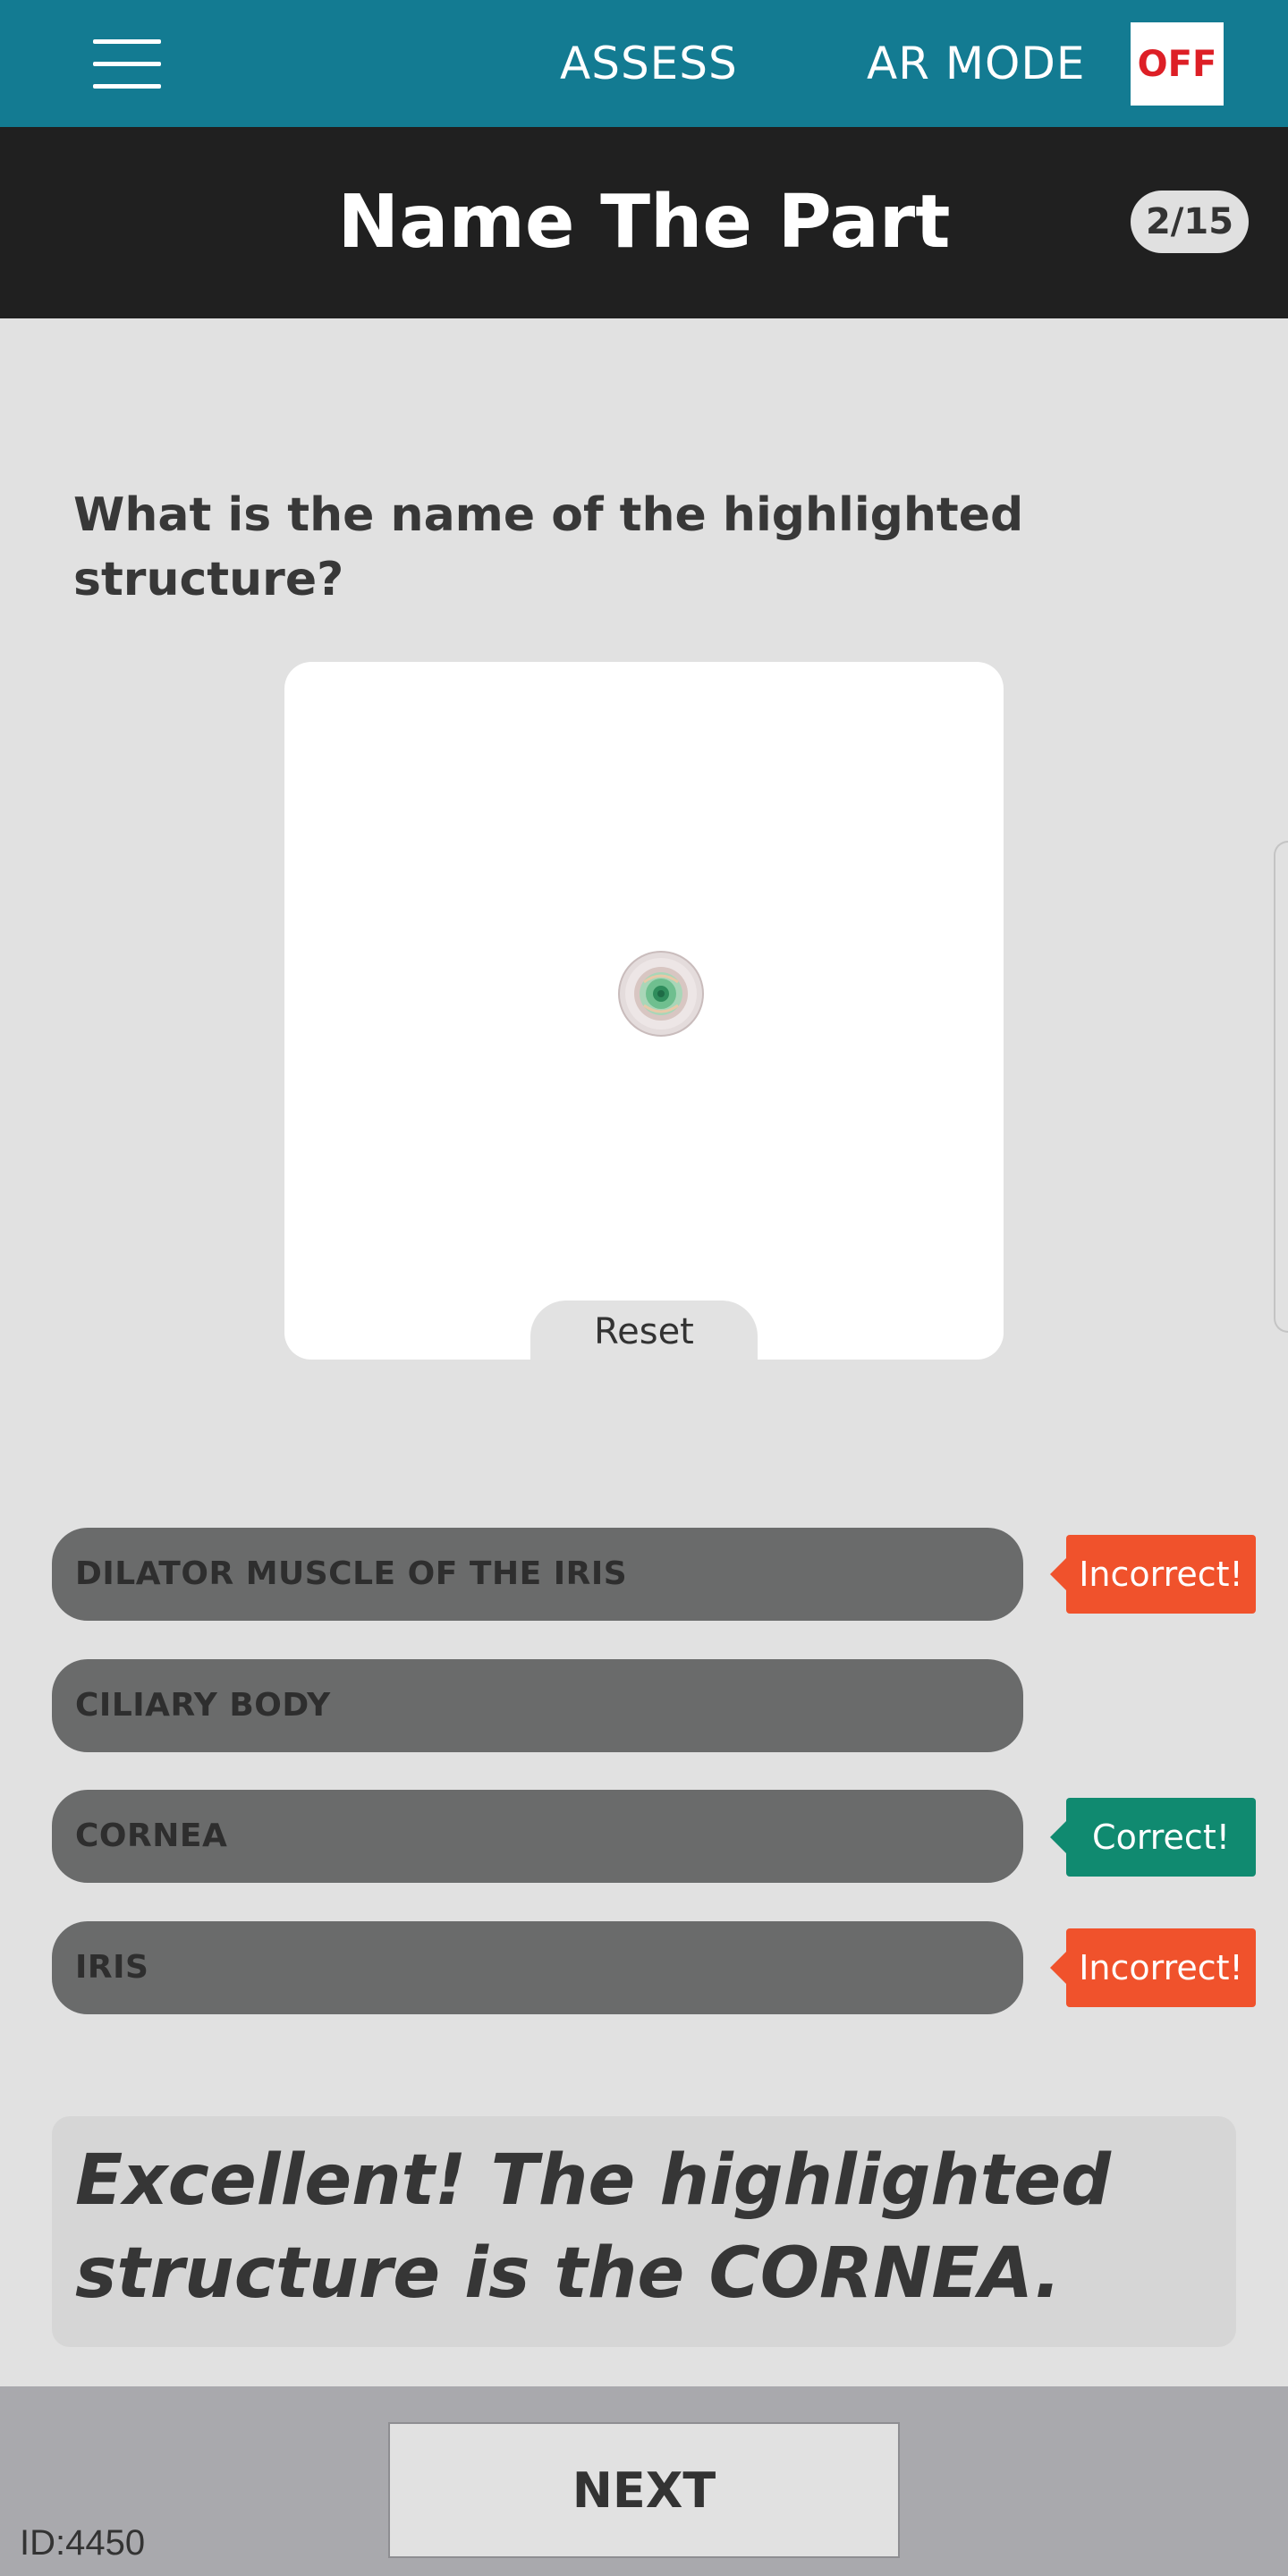 Image resolution: width=1288 pixels, height=2576 pixels. What do you see at coordinates (644, 1330) in the screenshot?
I see `reset-button: Reset` at bounding box center [644, 1330].